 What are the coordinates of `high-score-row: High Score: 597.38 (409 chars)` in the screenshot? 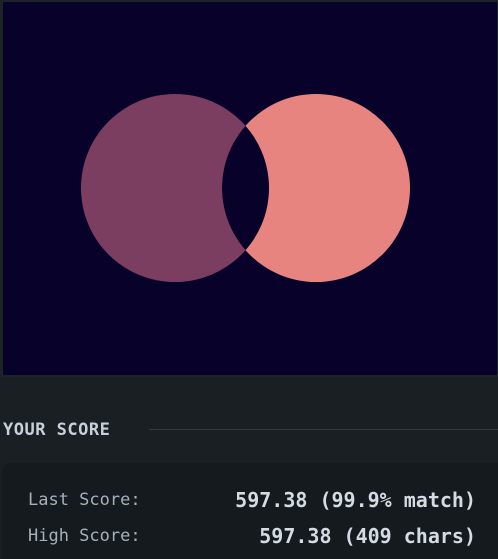 It's located at (252, 536).